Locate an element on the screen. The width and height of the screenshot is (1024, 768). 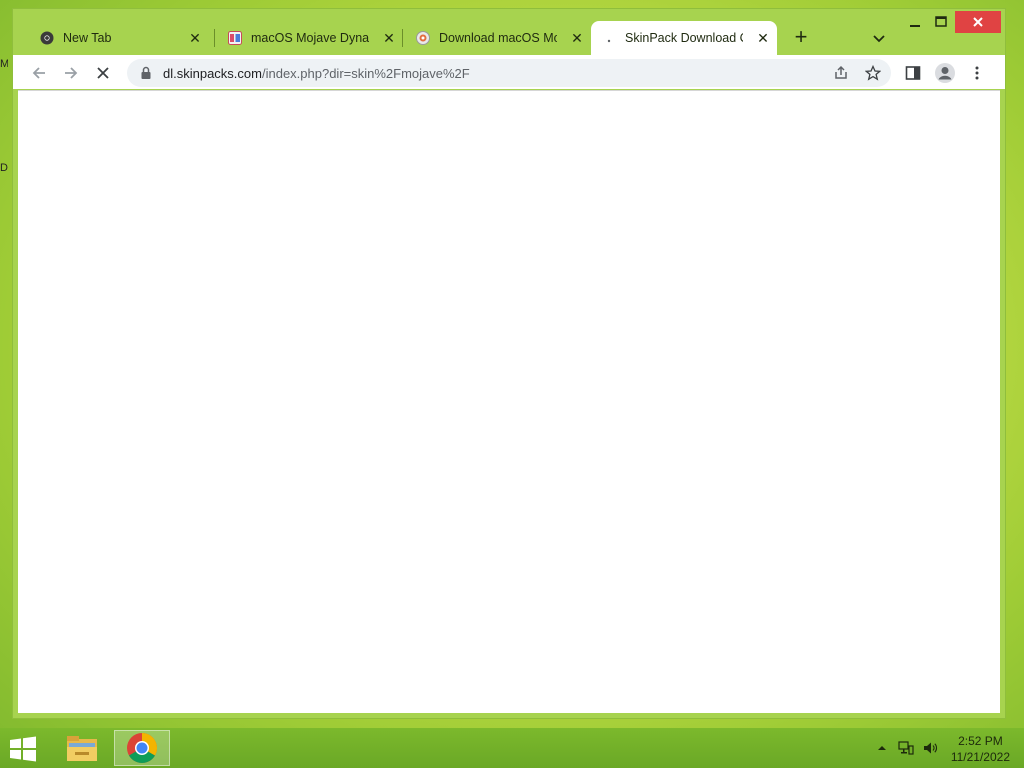
tab-new-tab: New Tab ✕ is located at coordinates (119, 38).